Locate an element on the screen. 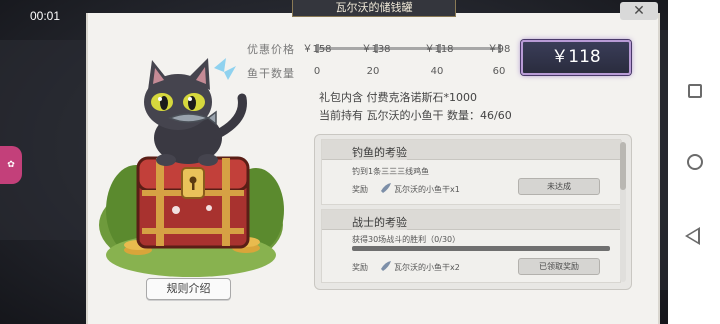  android-nav-bar is located at coordinates (694, 162).